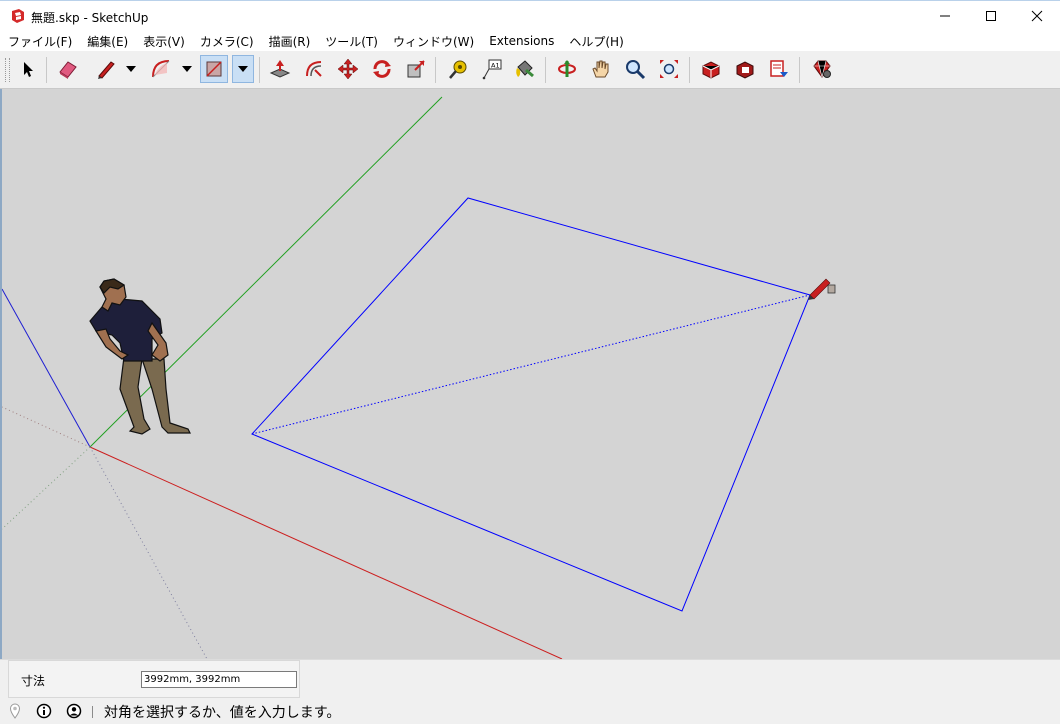 The width and height of the screenshot is (1060, 724). Describe the element at coordinates (351, 41) in the screenshot. I see `menu-tools: ツール(T)` at that location.